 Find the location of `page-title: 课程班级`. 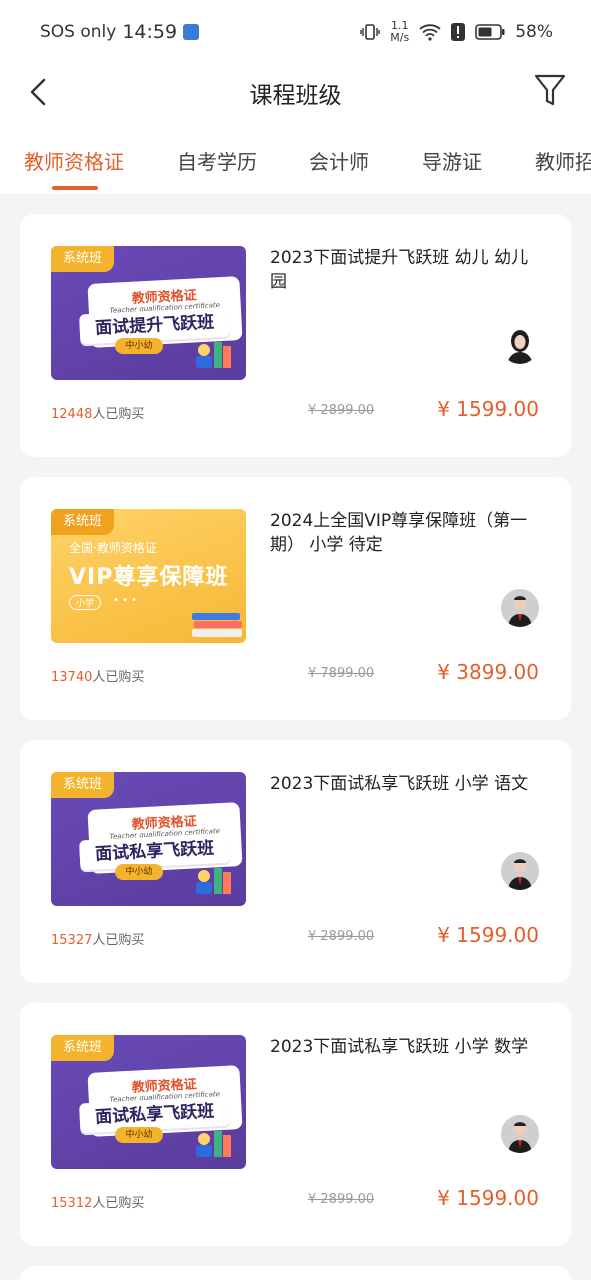

page-title: 课程班级 is located at coordinates (295, 96).